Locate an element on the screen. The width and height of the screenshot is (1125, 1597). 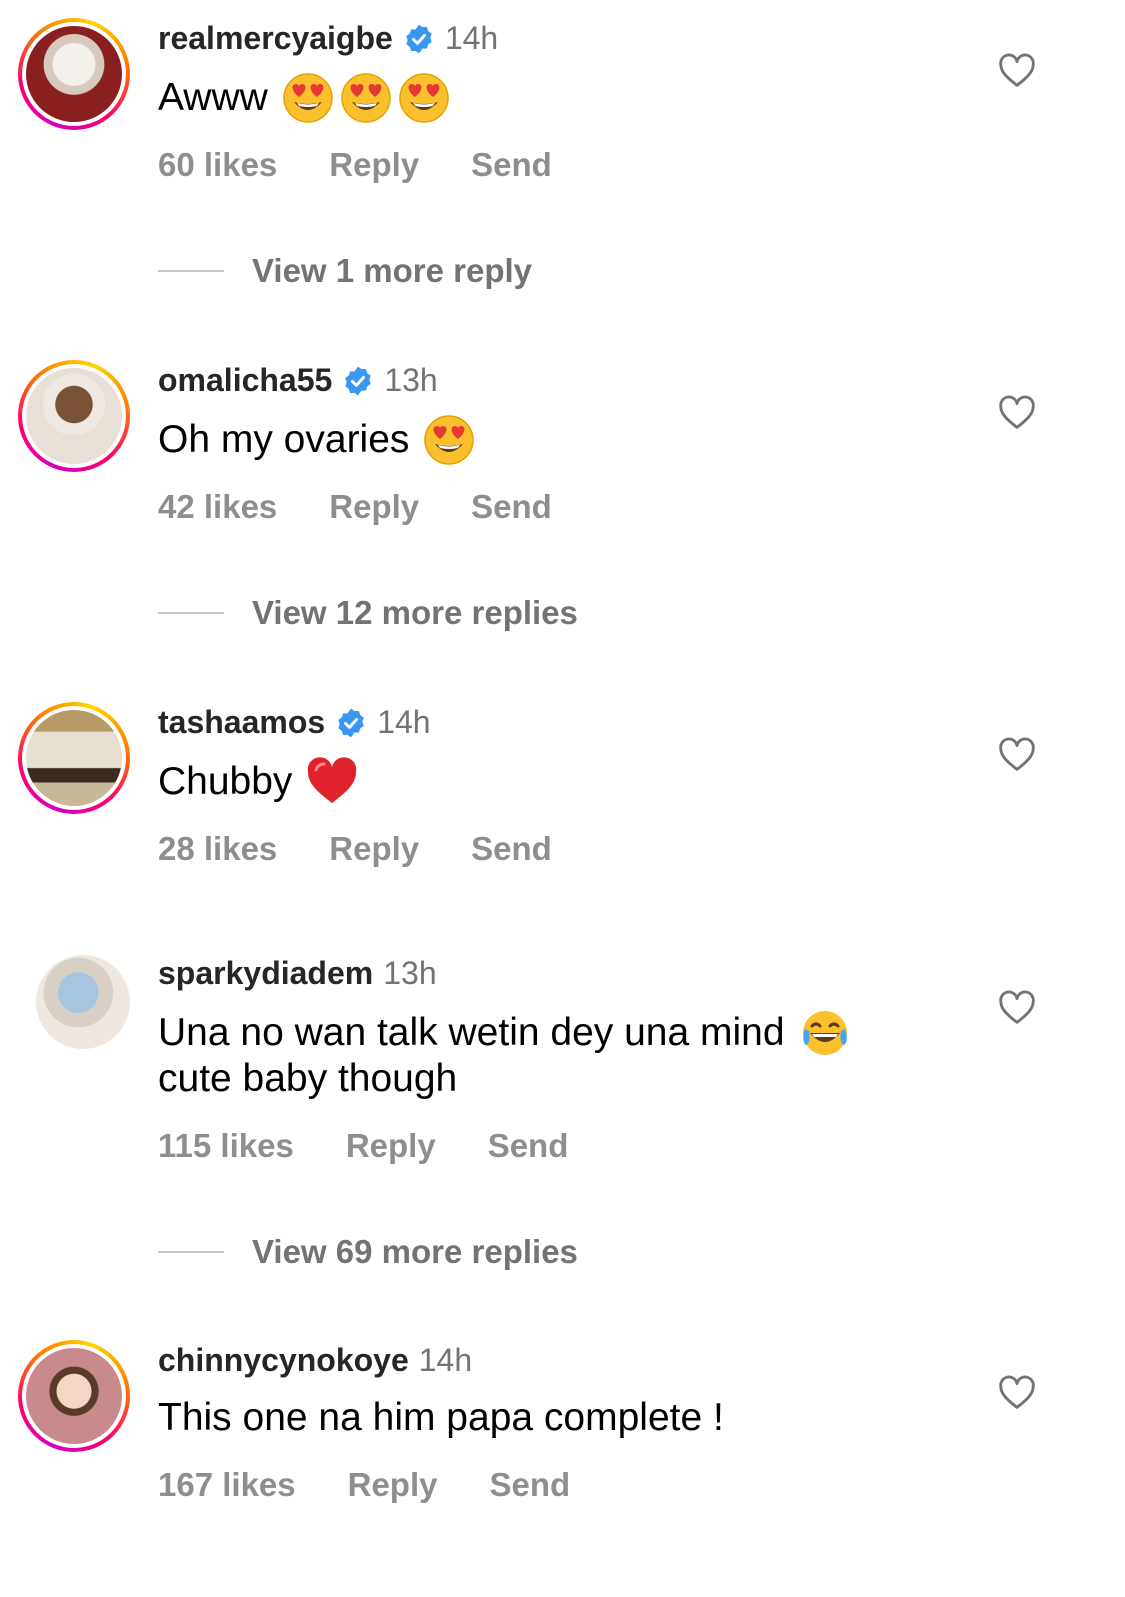
likes-count: 42 likes is located at coordinates (217, 507).